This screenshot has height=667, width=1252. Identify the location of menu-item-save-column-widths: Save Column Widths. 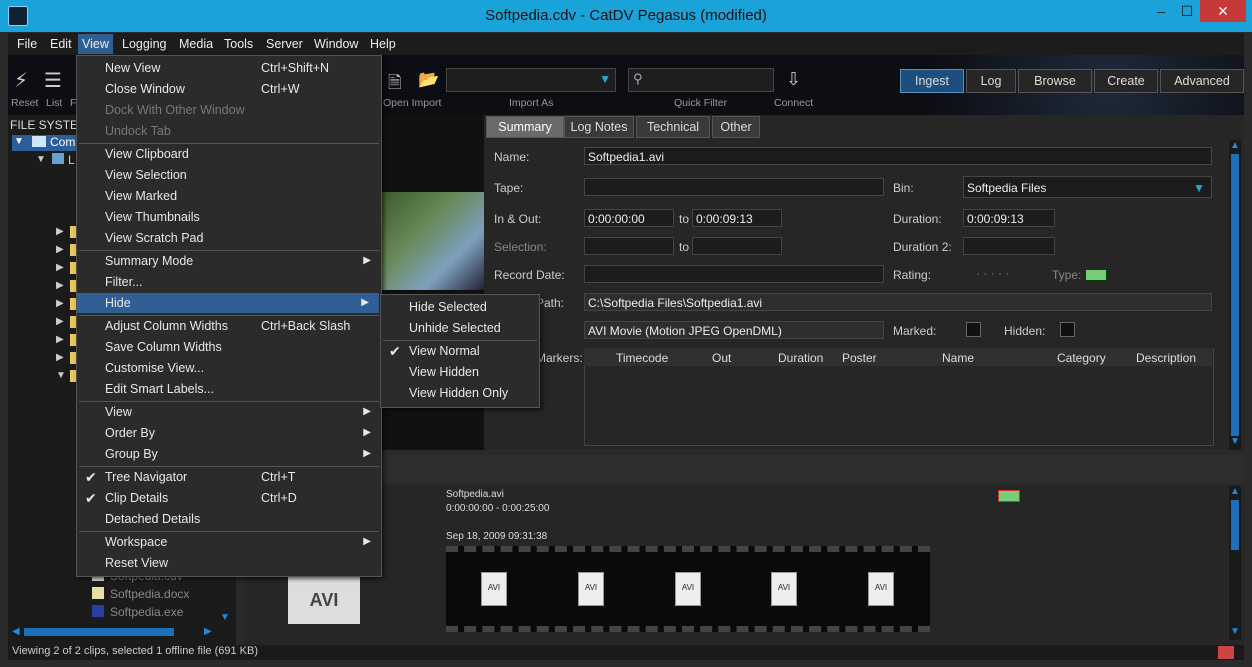
(229, 347).